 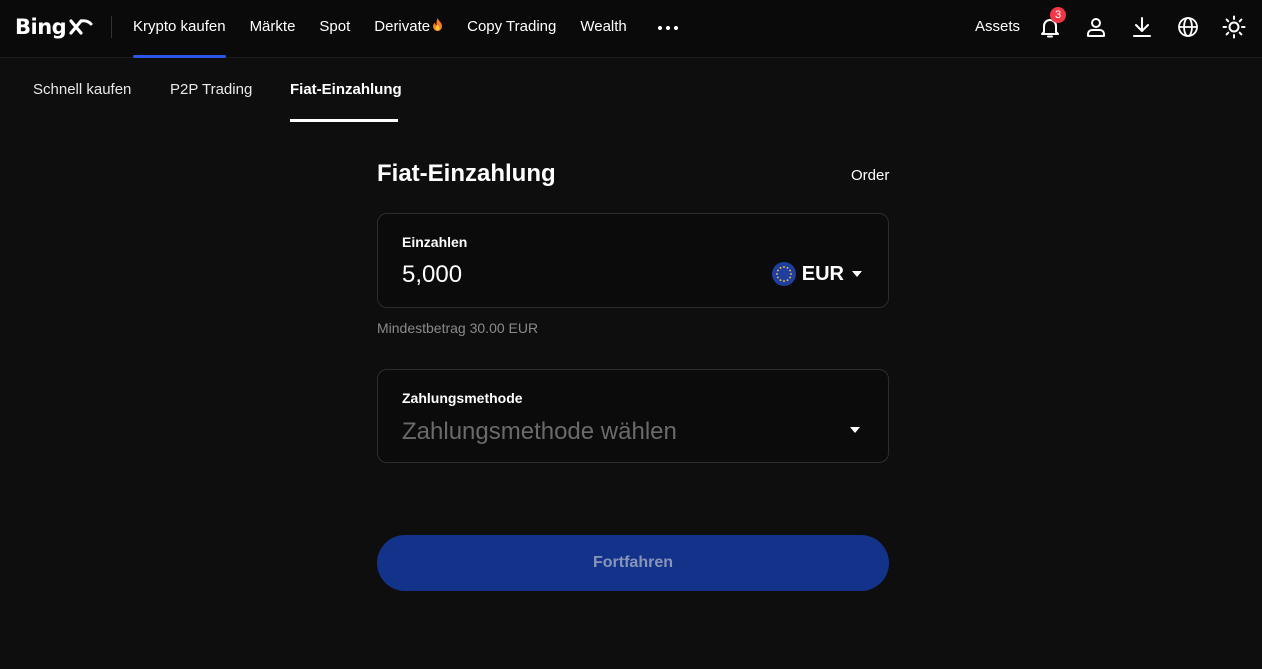 I want to click on nav-item-copy-trading: Copy Trading, so click(x=511, y=29).